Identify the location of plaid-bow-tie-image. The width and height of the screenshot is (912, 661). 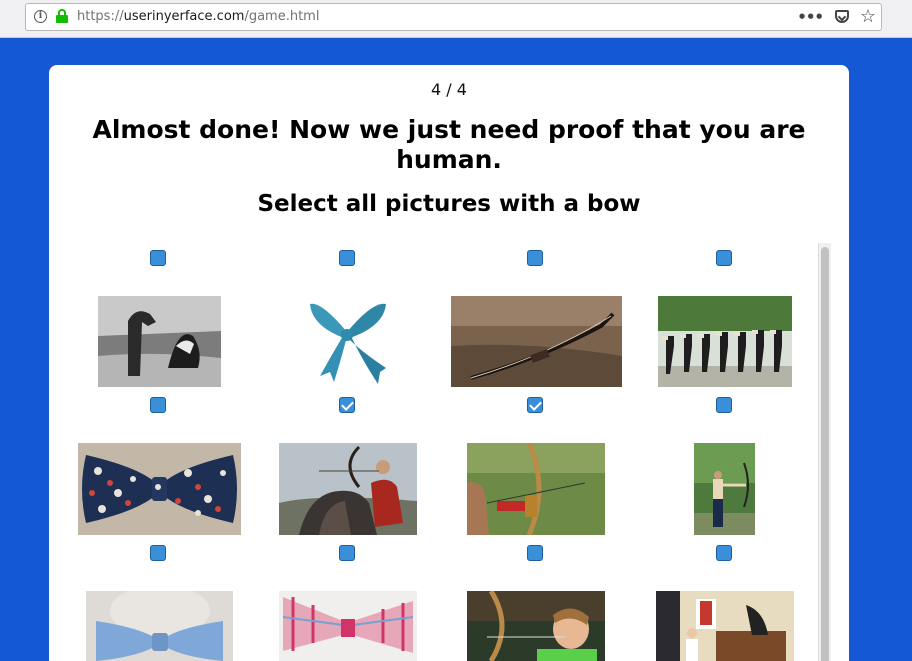
(348, 626).